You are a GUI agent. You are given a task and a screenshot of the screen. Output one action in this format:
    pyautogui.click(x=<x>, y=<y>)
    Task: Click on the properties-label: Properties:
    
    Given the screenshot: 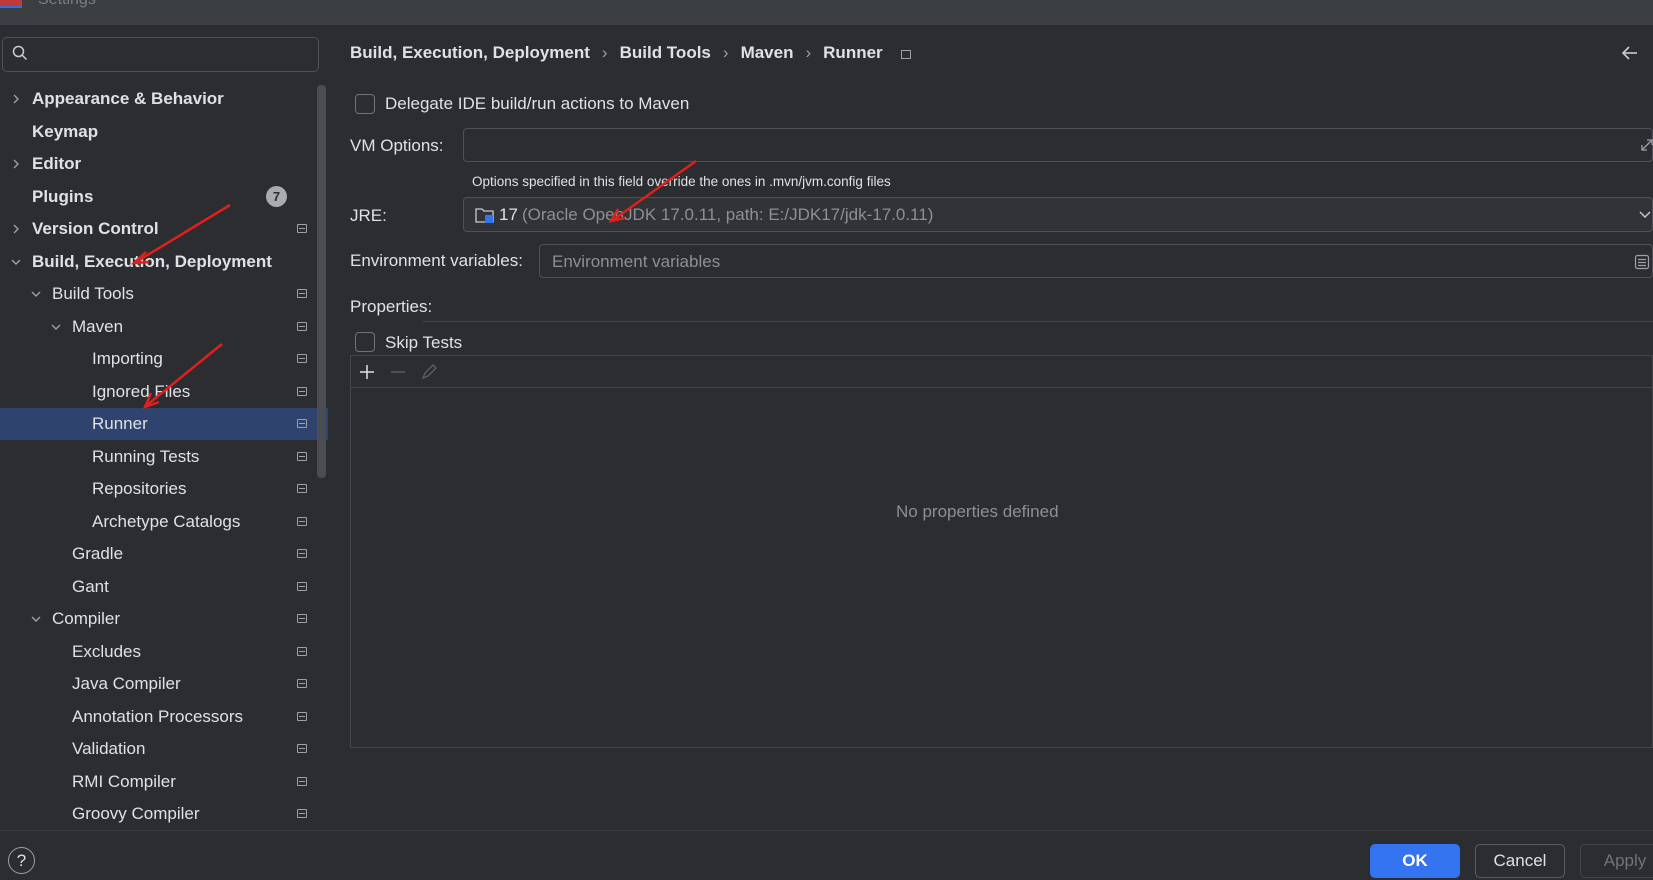 What is the action you would take?
    pyautogui.click(x=391, y=306)
    